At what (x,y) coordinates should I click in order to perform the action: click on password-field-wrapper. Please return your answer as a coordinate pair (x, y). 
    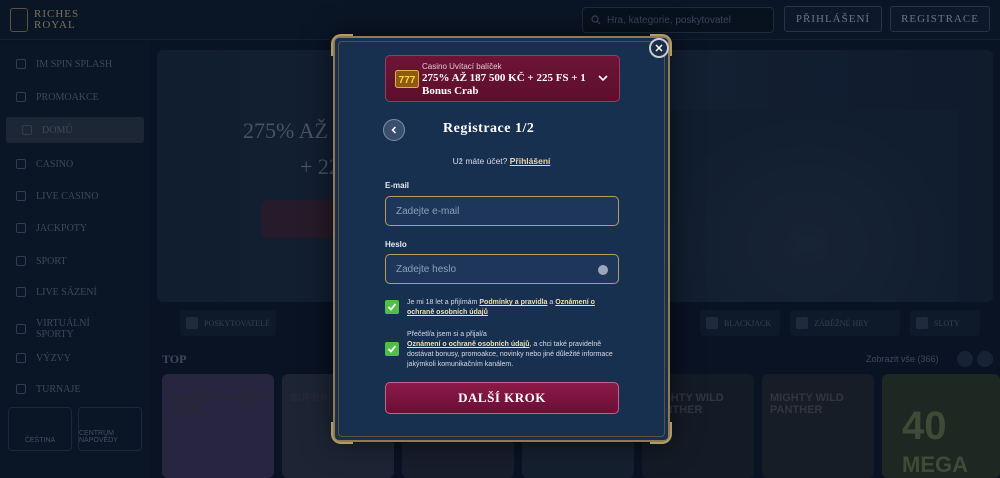
    Looking at the image, I should click on (502, 269).